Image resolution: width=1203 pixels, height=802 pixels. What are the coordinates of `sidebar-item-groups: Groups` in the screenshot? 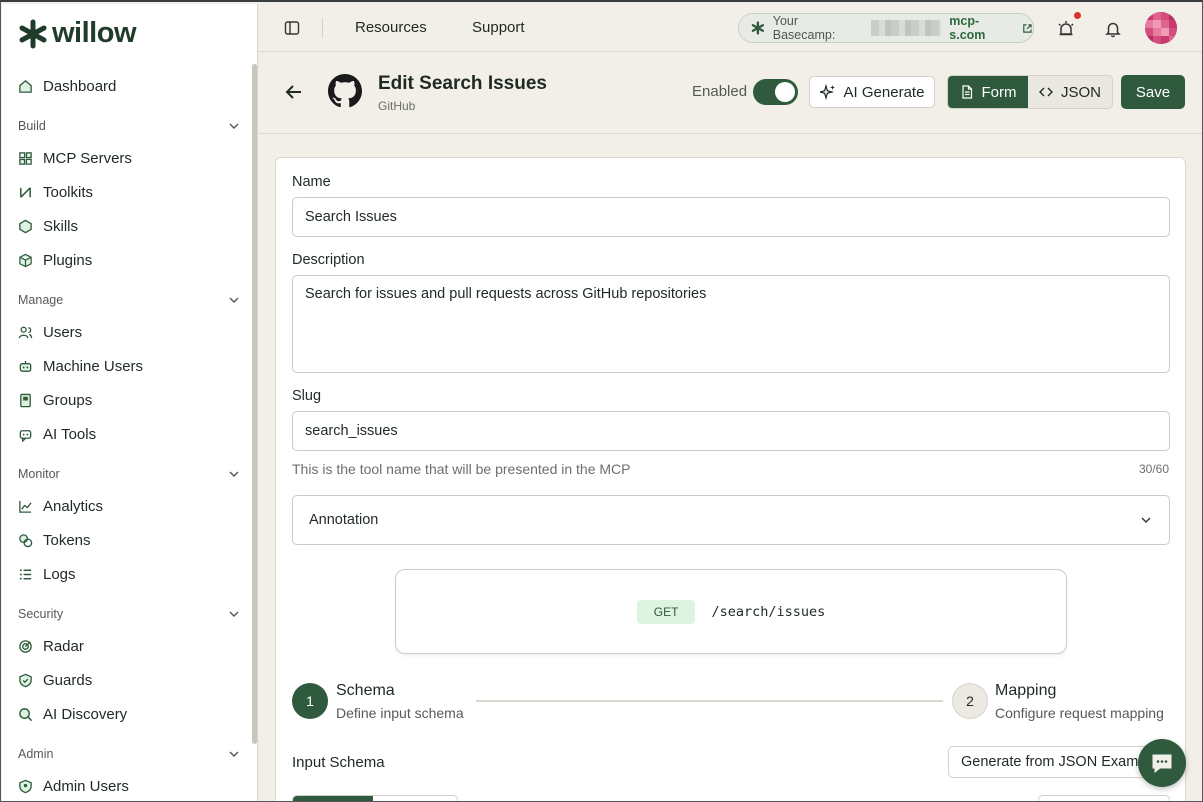 It's located at (55, 400).